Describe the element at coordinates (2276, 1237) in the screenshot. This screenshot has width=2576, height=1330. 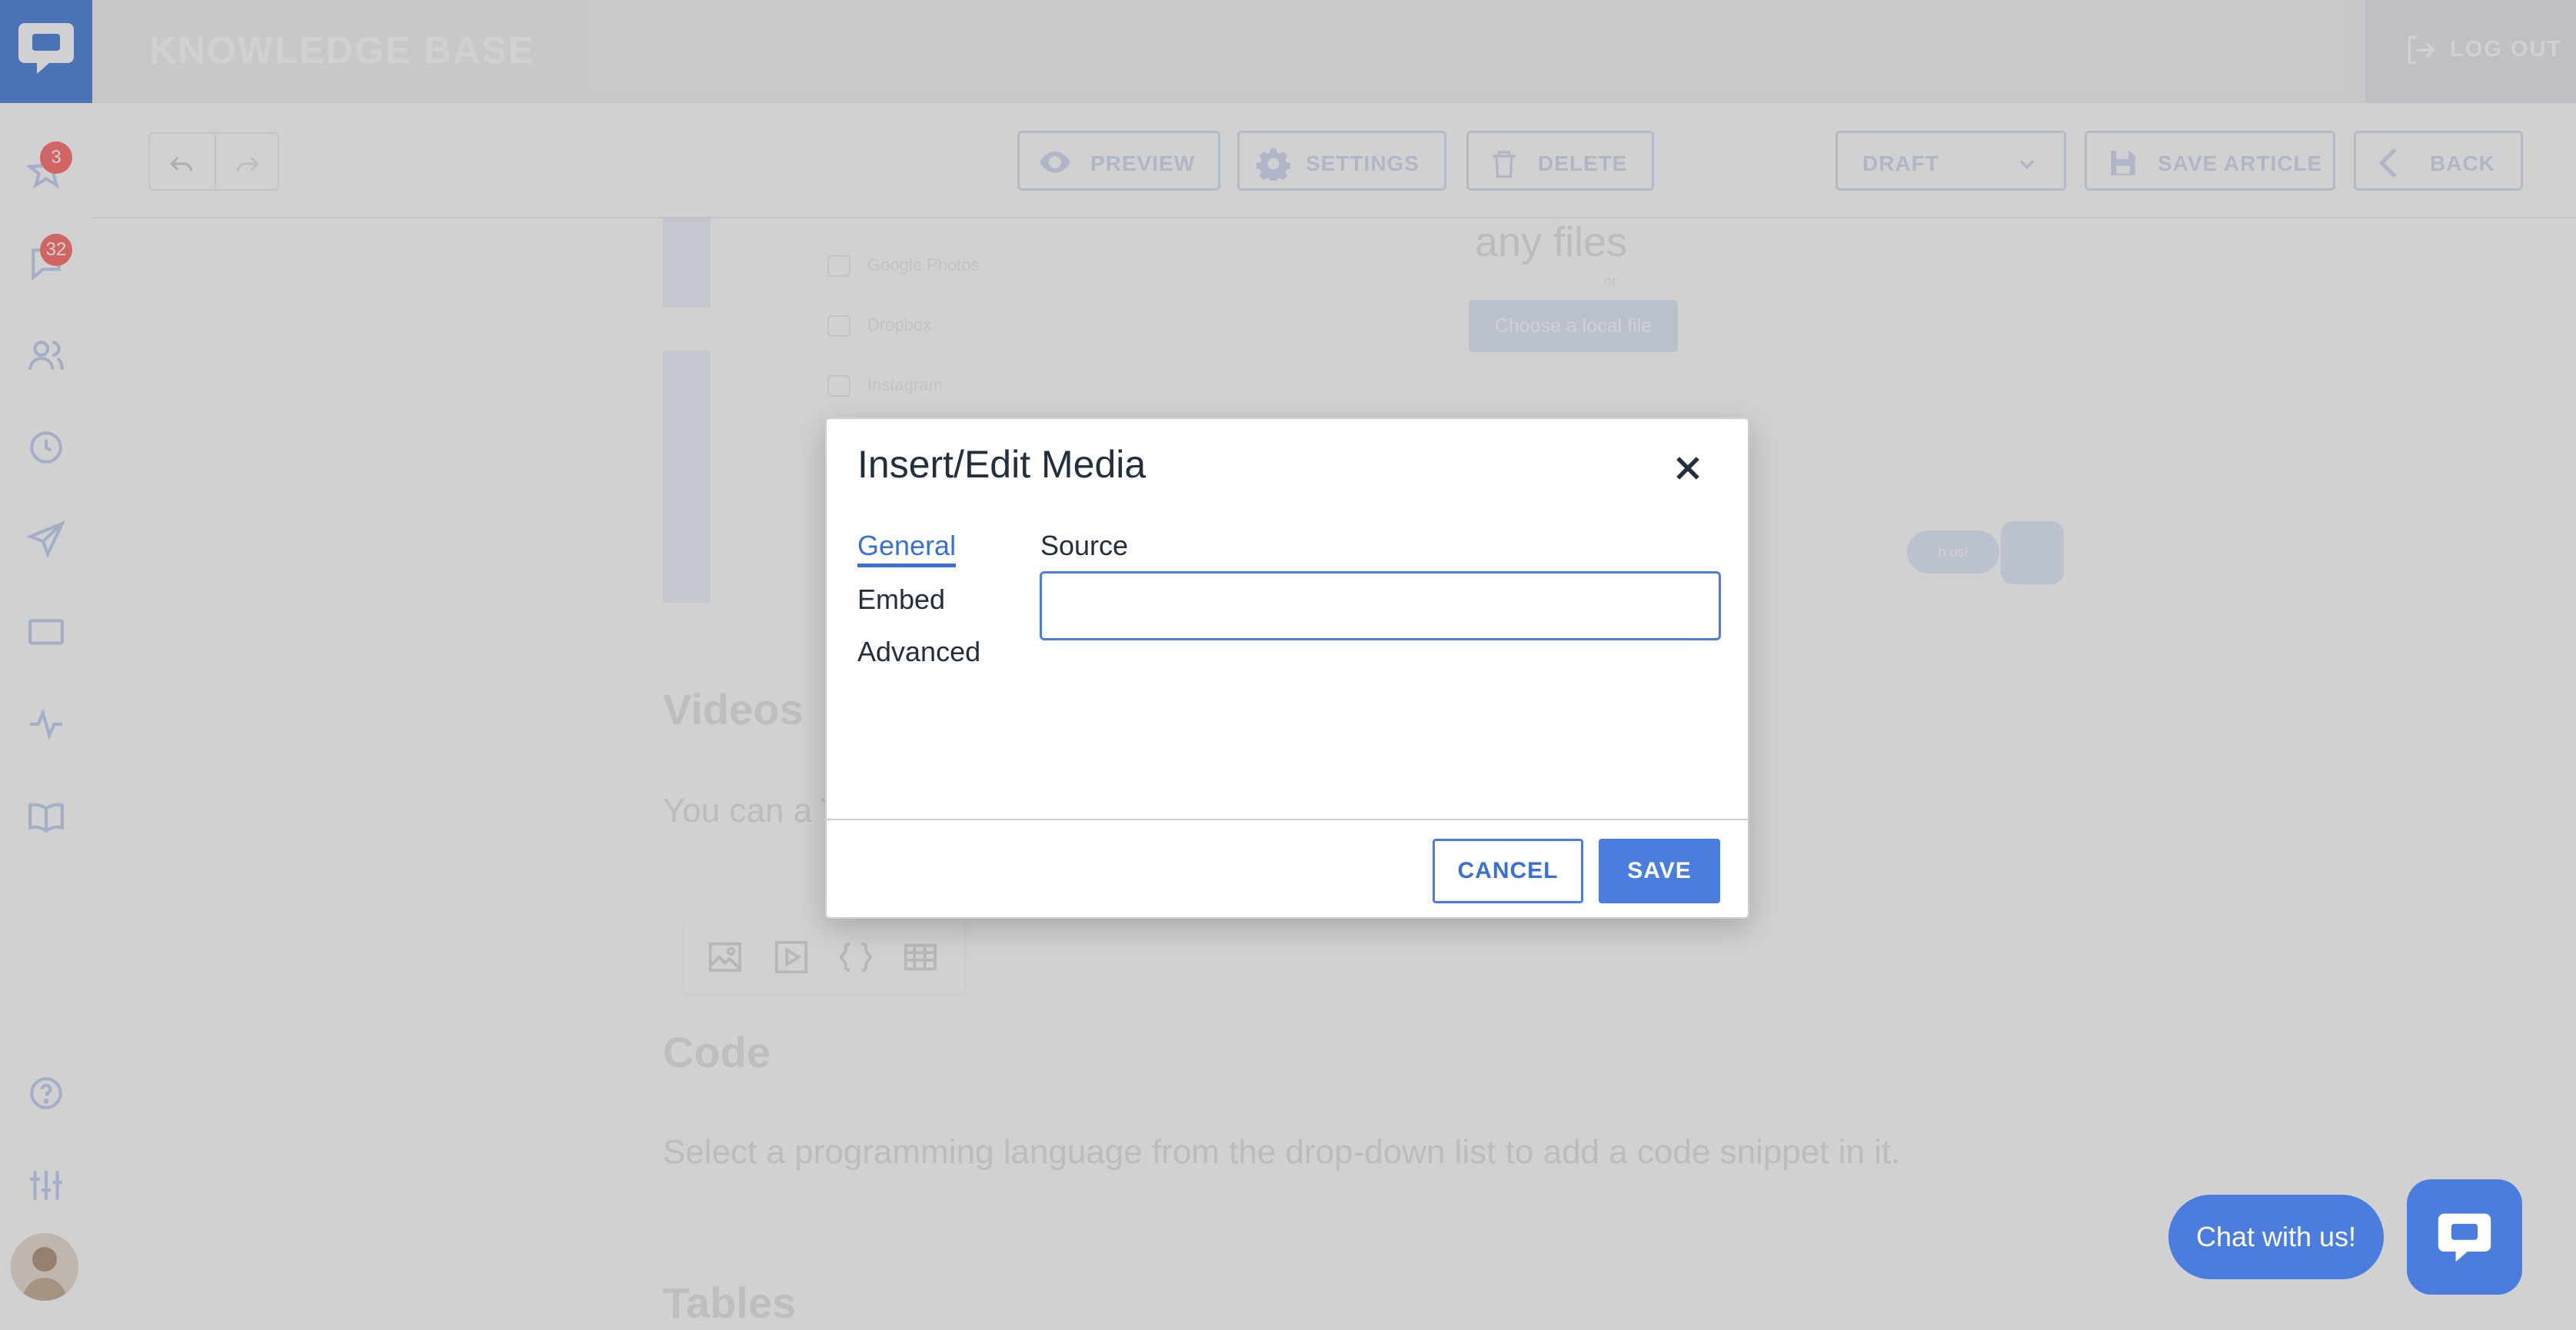
I see `chat-with-us-label: Chat with us!` at that location.